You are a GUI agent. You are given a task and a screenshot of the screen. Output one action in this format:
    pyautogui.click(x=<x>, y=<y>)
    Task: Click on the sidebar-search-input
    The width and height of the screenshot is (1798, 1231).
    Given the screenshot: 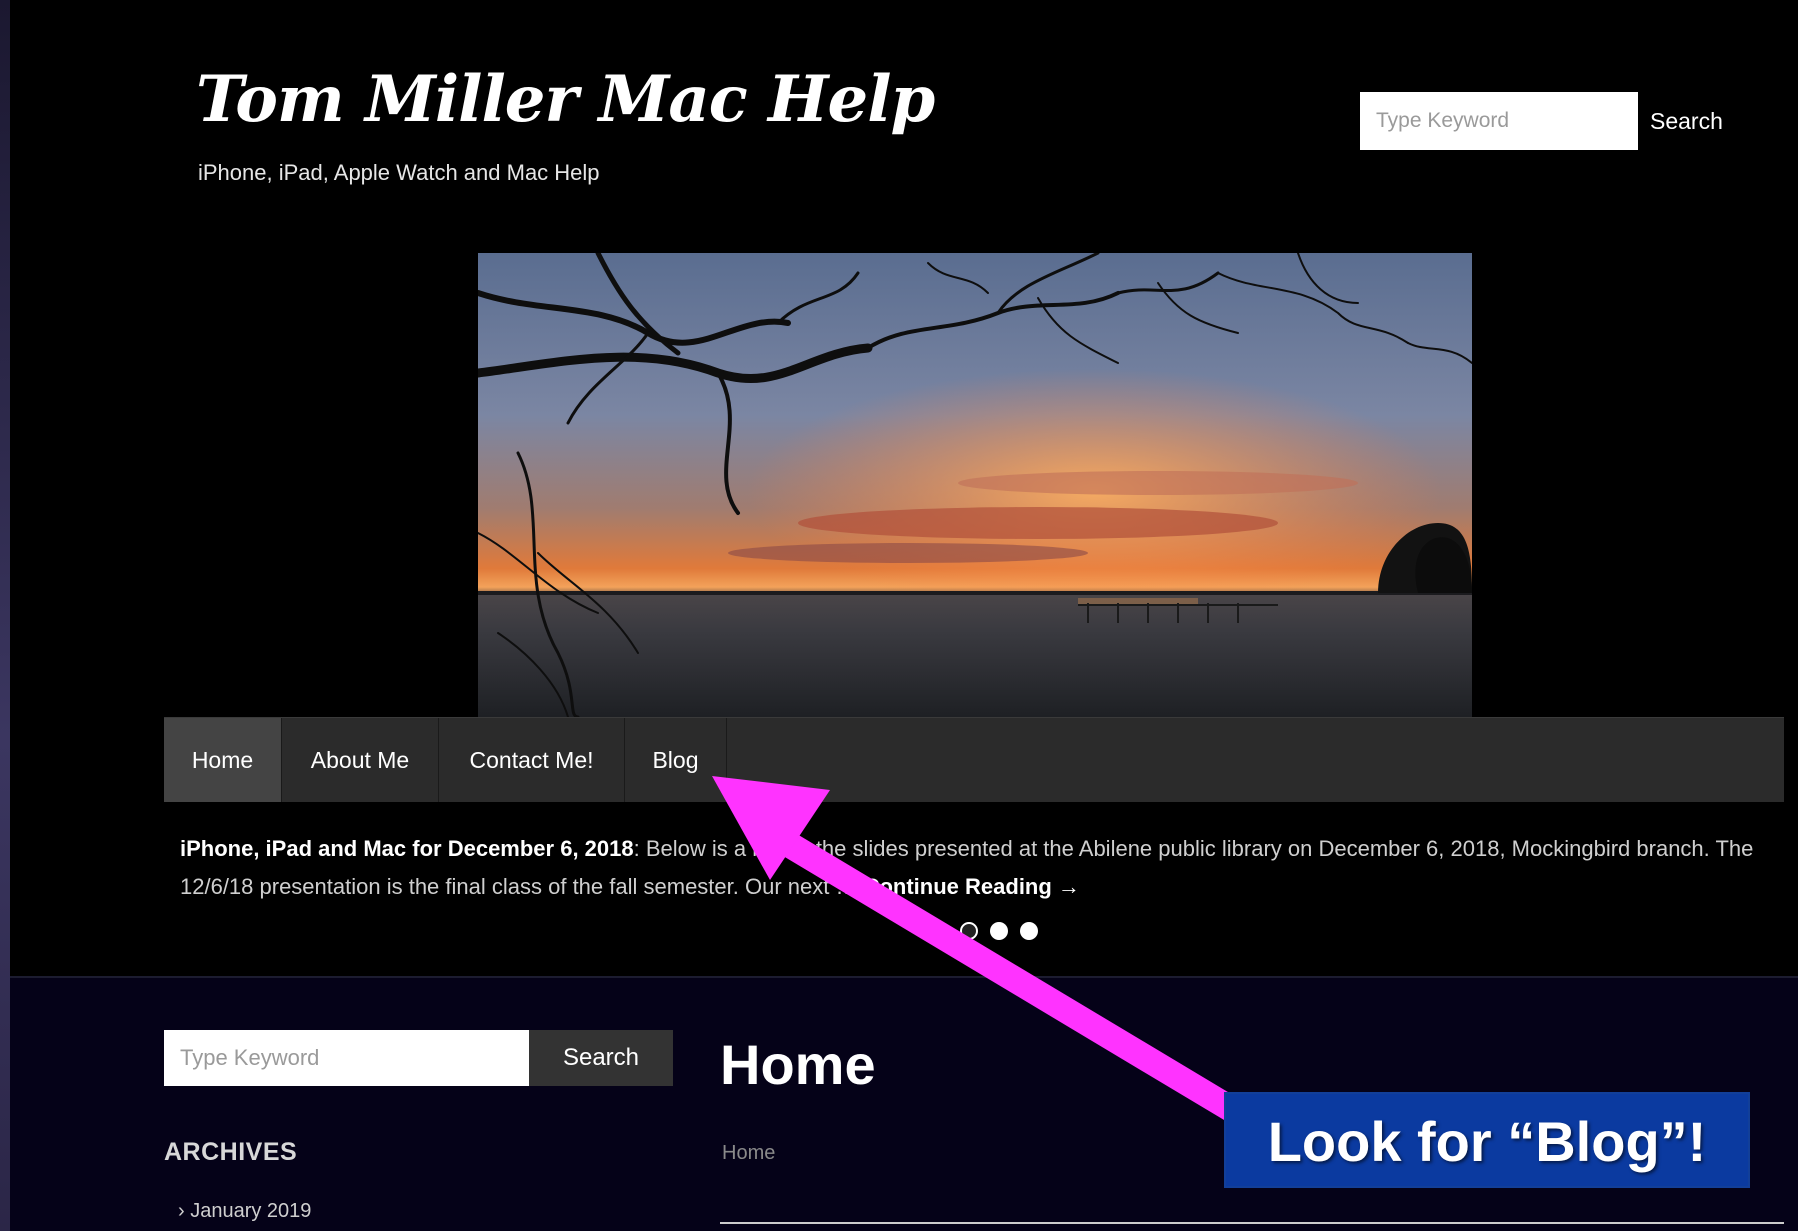 What is the action you would take?
    pyautogui.click(x=346, y=1058)
    